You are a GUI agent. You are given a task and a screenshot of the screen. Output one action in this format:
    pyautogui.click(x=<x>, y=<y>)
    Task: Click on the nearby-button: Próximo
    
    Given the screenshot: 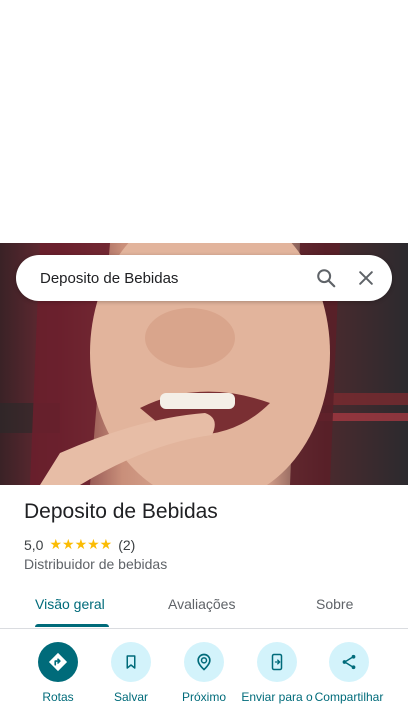 What is the action you would take?
    pyautogui.click(x=204, y=673)
    